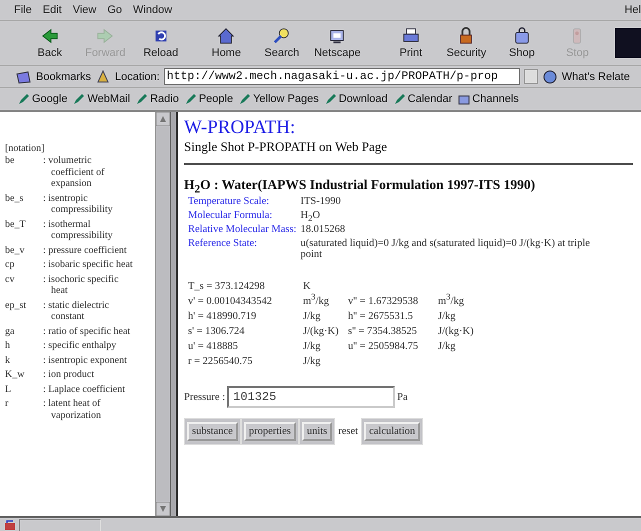 Image resolution: width=641 pixels, height=531 pixels. Describe the element at coordinates (10, 525) in the screenshot. I see `security-icon` at that location.